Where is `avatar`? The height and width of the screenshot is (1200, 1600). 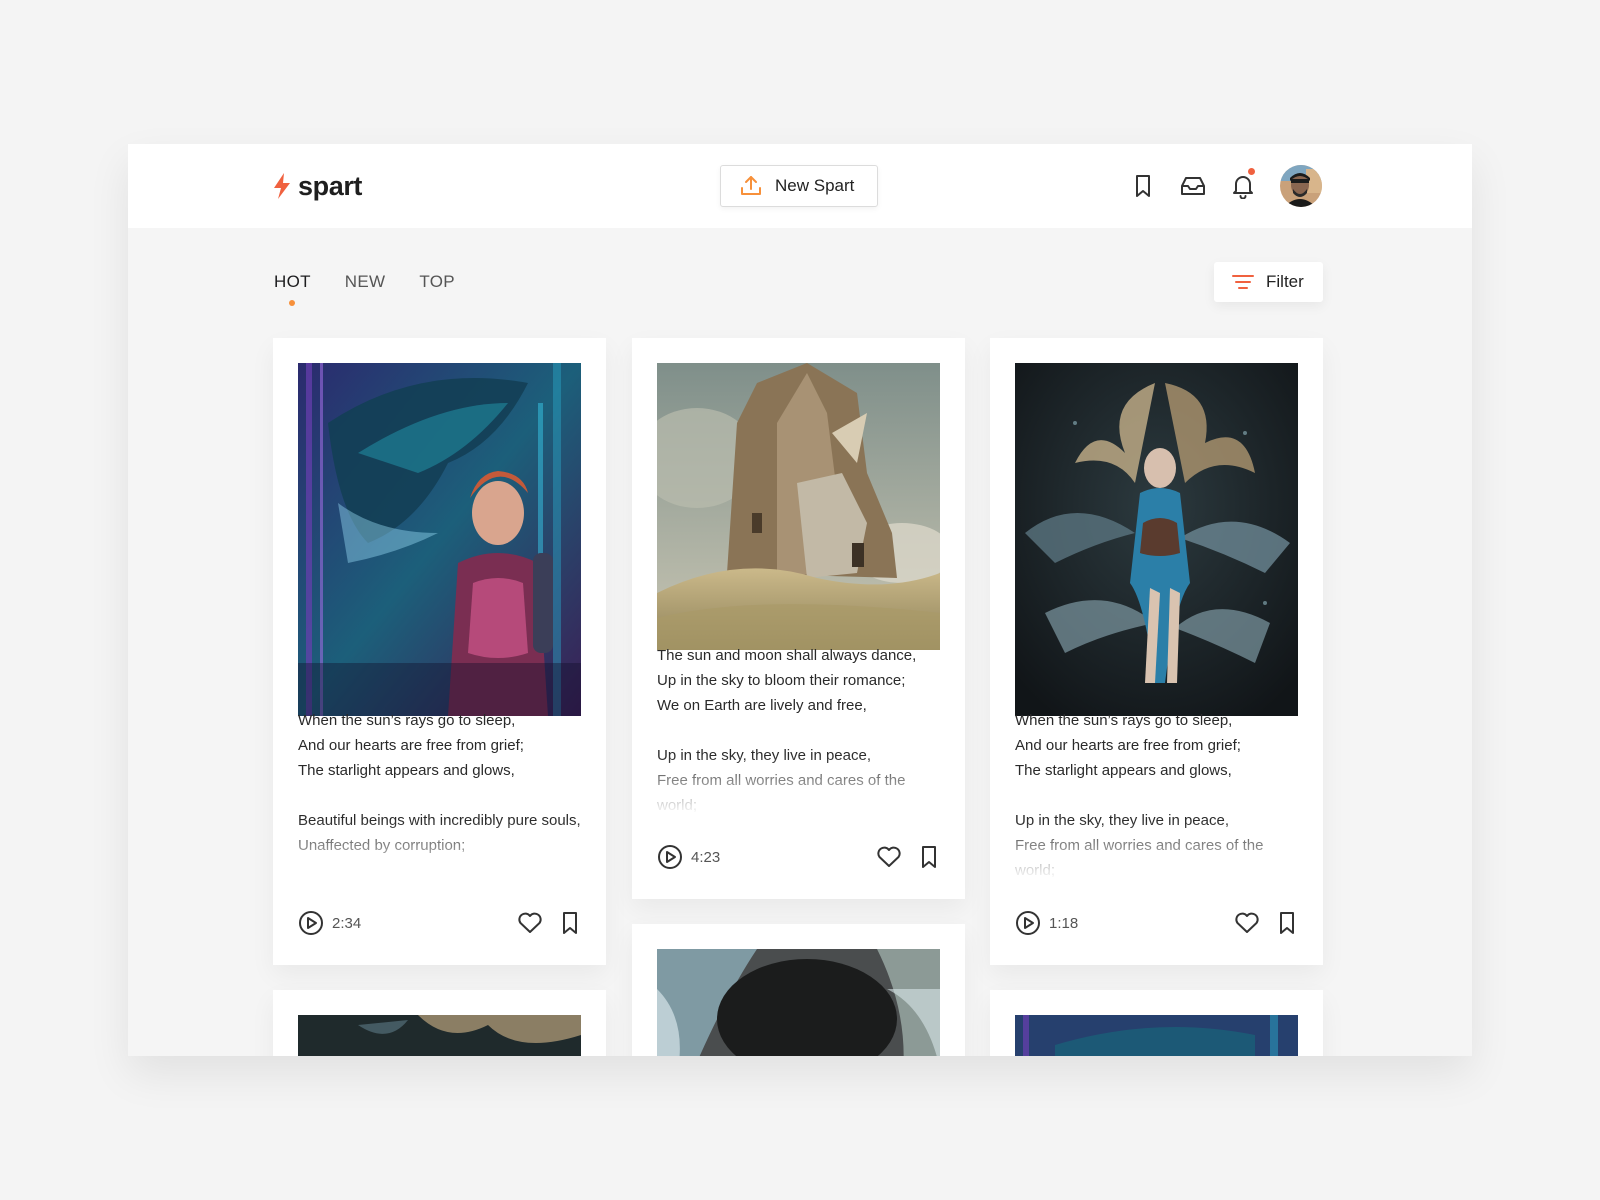 avatar is located at coordinates (1301, 186).